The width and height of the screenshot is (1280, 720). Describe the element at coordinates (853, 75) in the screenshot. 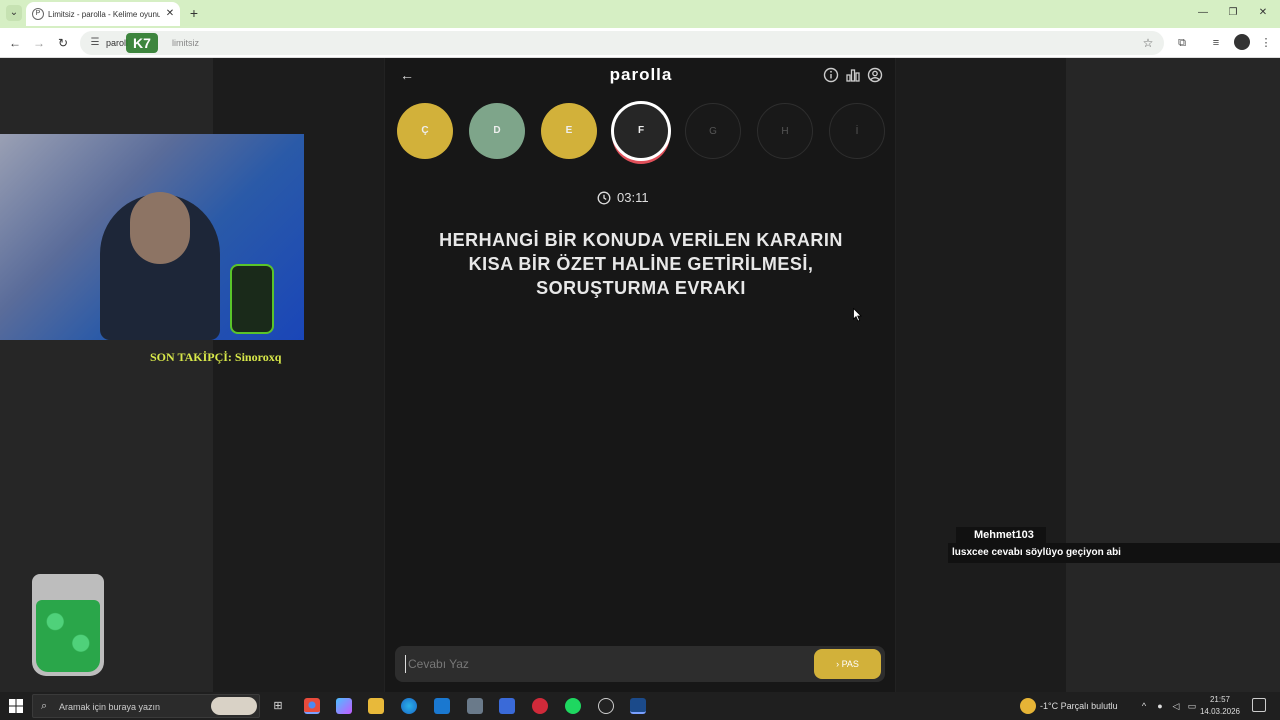

I see `stats-icon` at that location.